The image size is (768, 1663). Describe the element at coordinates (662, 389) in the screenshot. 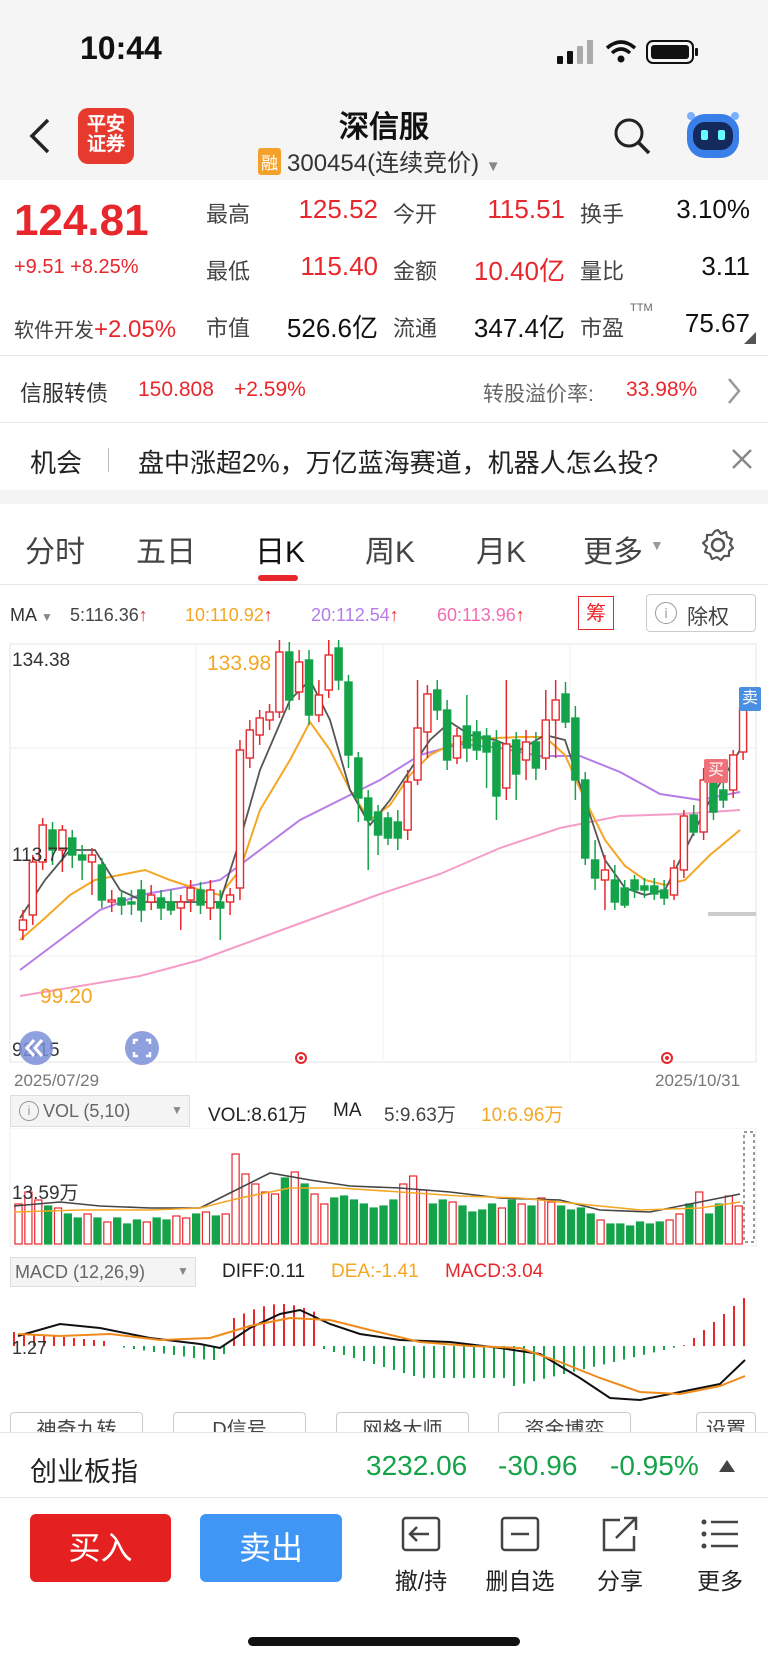

I see `premium-value: 33.98%` at that location.